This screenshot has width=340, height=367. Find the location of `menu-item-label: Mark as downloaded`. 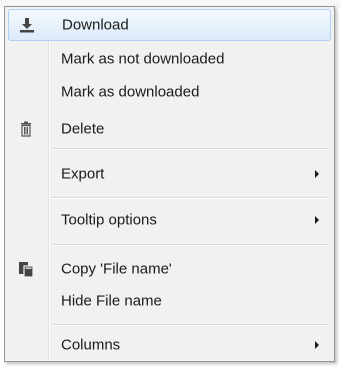

menu-item-label: Mark as downloaded is located at coordinates (130, 92).